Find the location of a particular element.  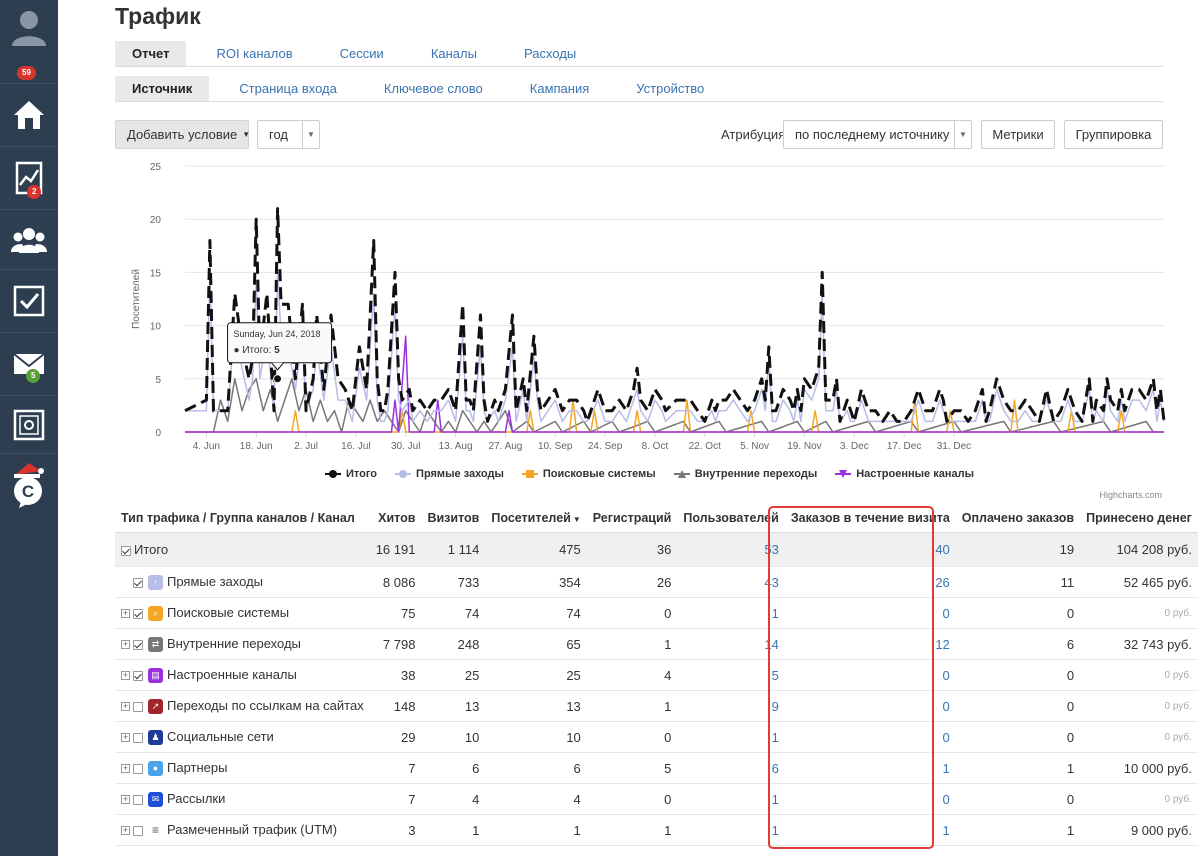

social-icon: ♟ is located at coordinates (155, 738).